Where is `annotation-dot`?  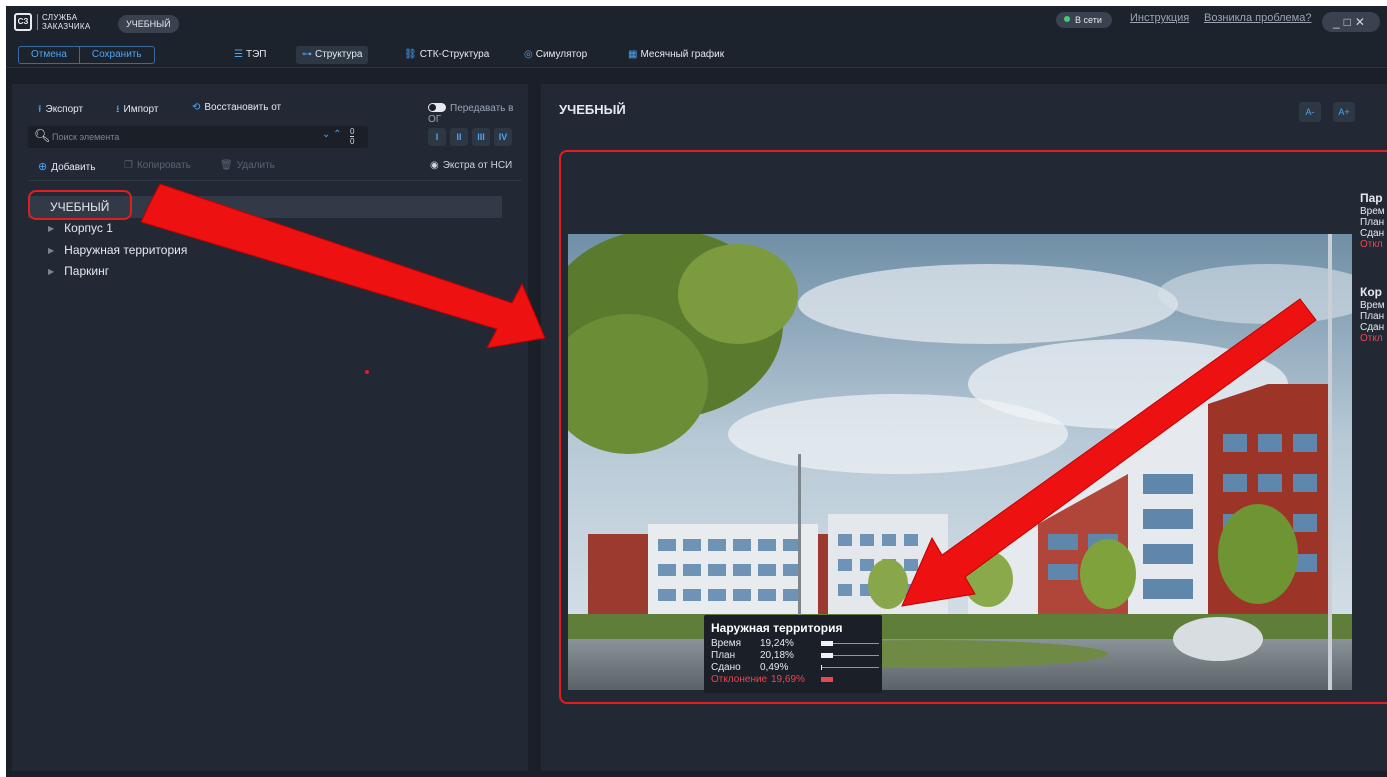
annotation-dot is located at coordinates (367, 372).